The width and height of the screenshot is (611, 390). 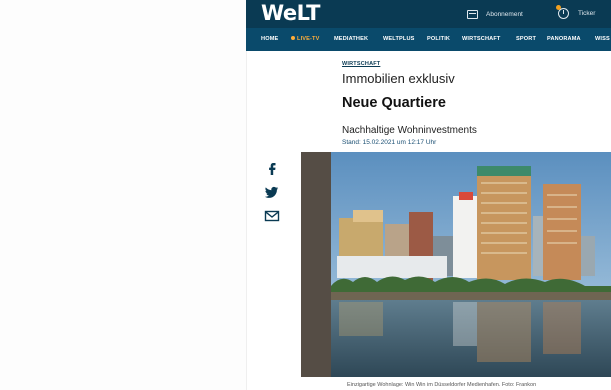 I want to click on nav-mediathek: MEDIATHEK, so click(x=351, y=39).